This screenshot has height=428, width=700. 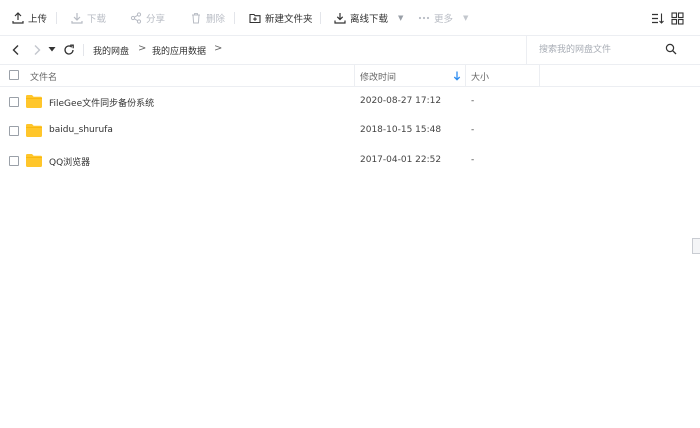 What do you see at coordinates (401, 130) in the screenshot?
I see `file-modified: 2018-10-15 15:48` at bounding box center [401, 130].